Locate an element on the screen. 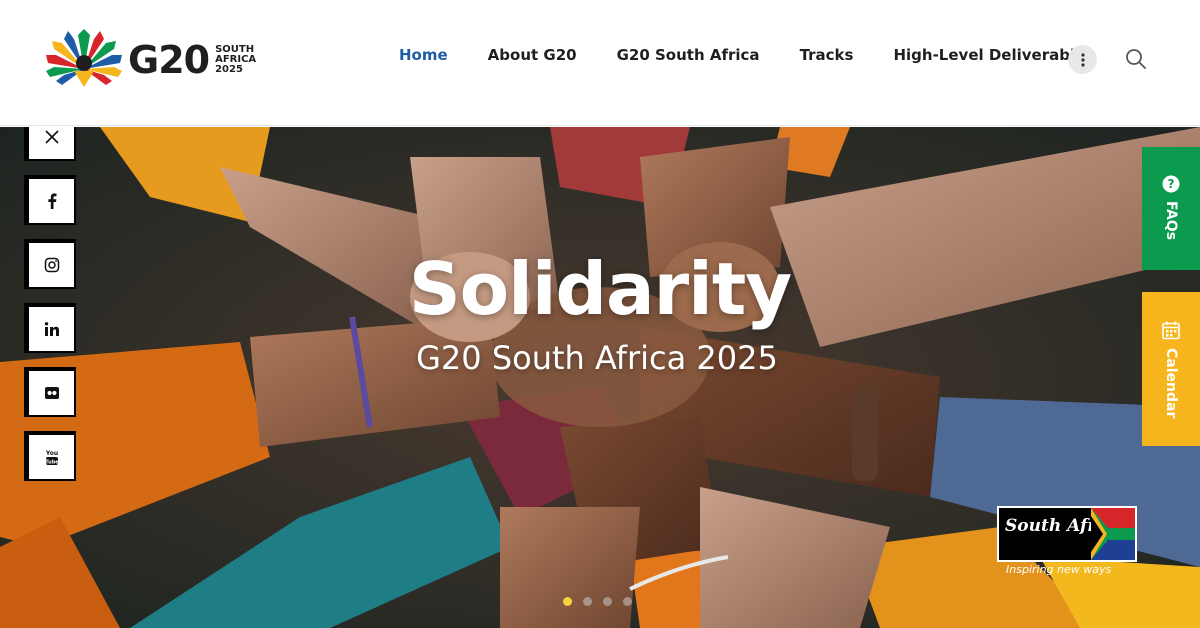  south-africa-flag-icon is located at coordinates (1113, 534).